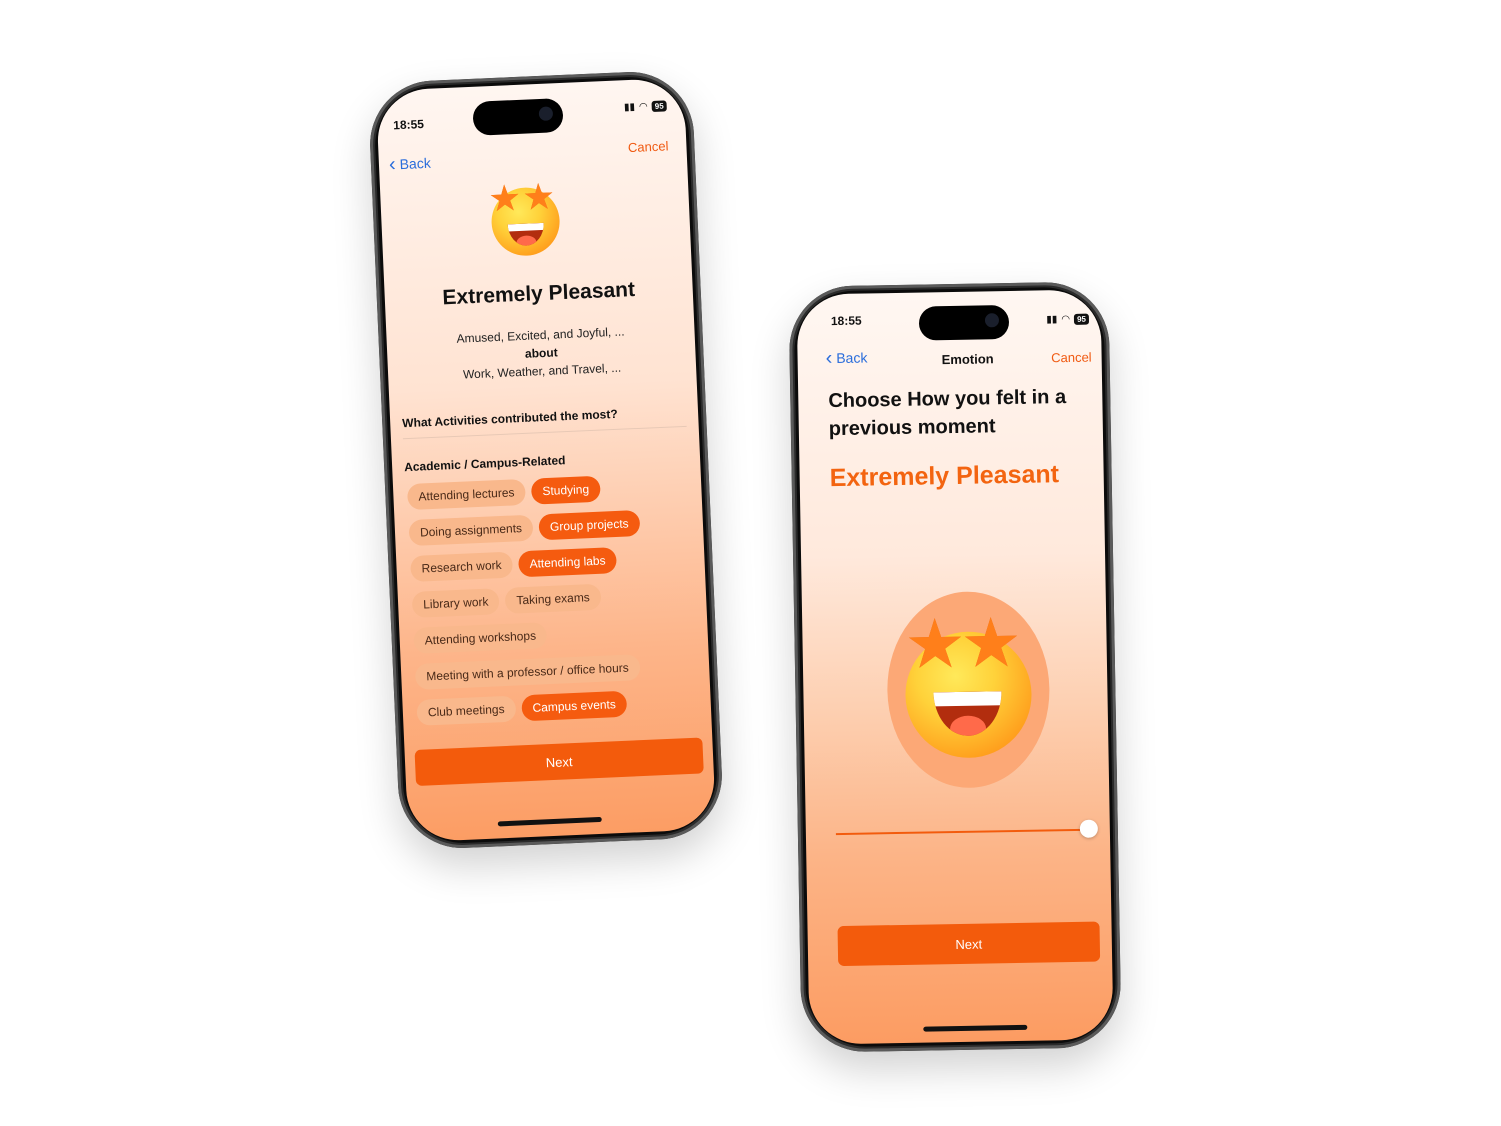 The height and width of the screenshot is (1126, 1501). Describe the element at coordinates (539, 293) in the screenshot. I see `emotion-heading: Extremely Pleasant` at that location.